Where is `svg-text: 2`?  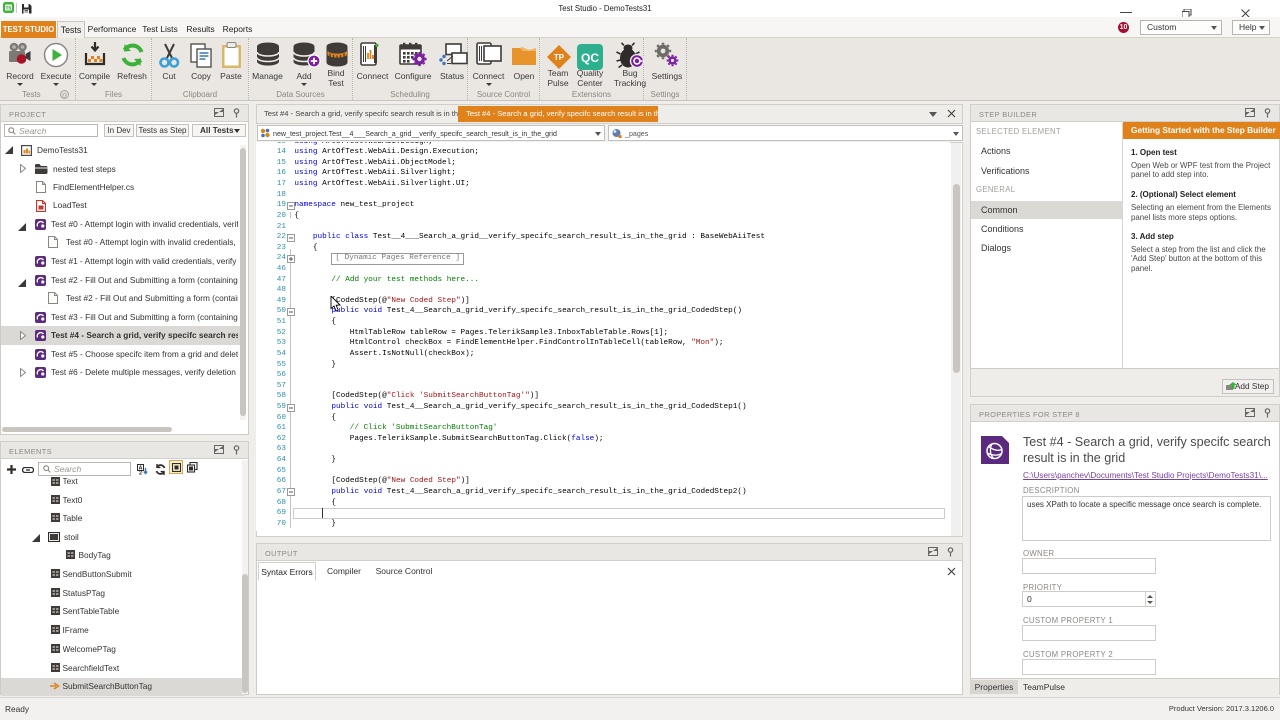 svg-text: 2 is located at coordinates (140, 473).